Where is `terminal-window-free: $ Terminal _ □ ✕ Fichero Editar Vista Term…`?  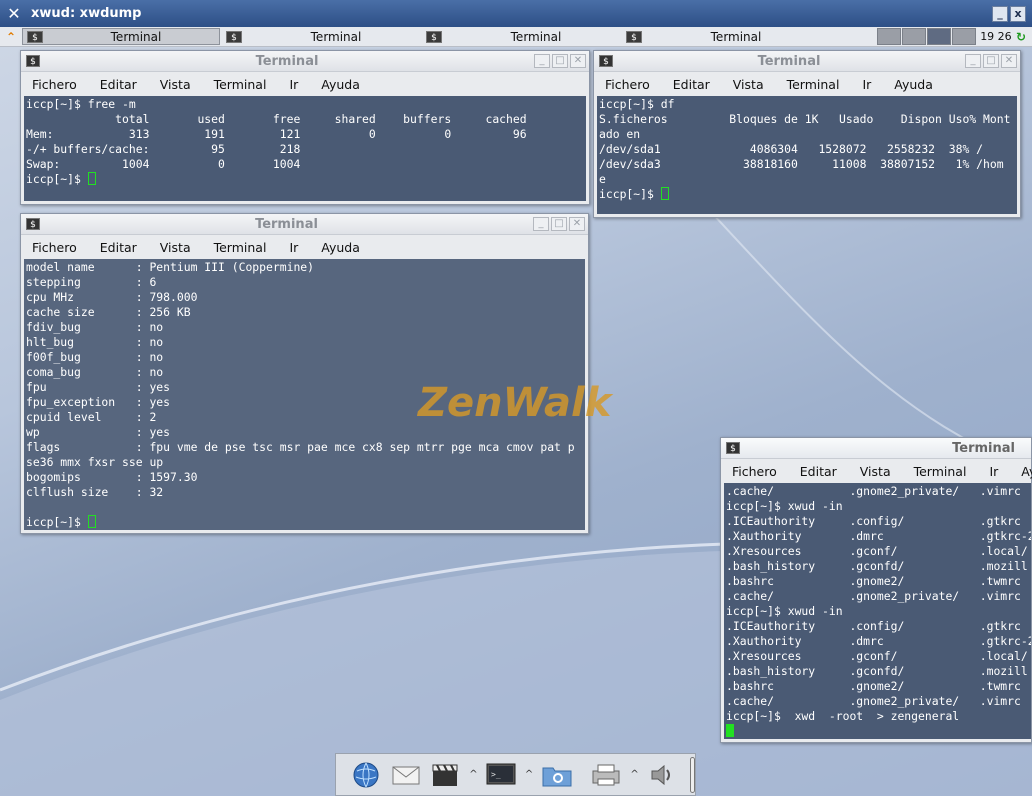 terminal-window-free: $ Terminal _ □ ✕ Fichero Editar Vista Term… is located at coordinates (305, 127).